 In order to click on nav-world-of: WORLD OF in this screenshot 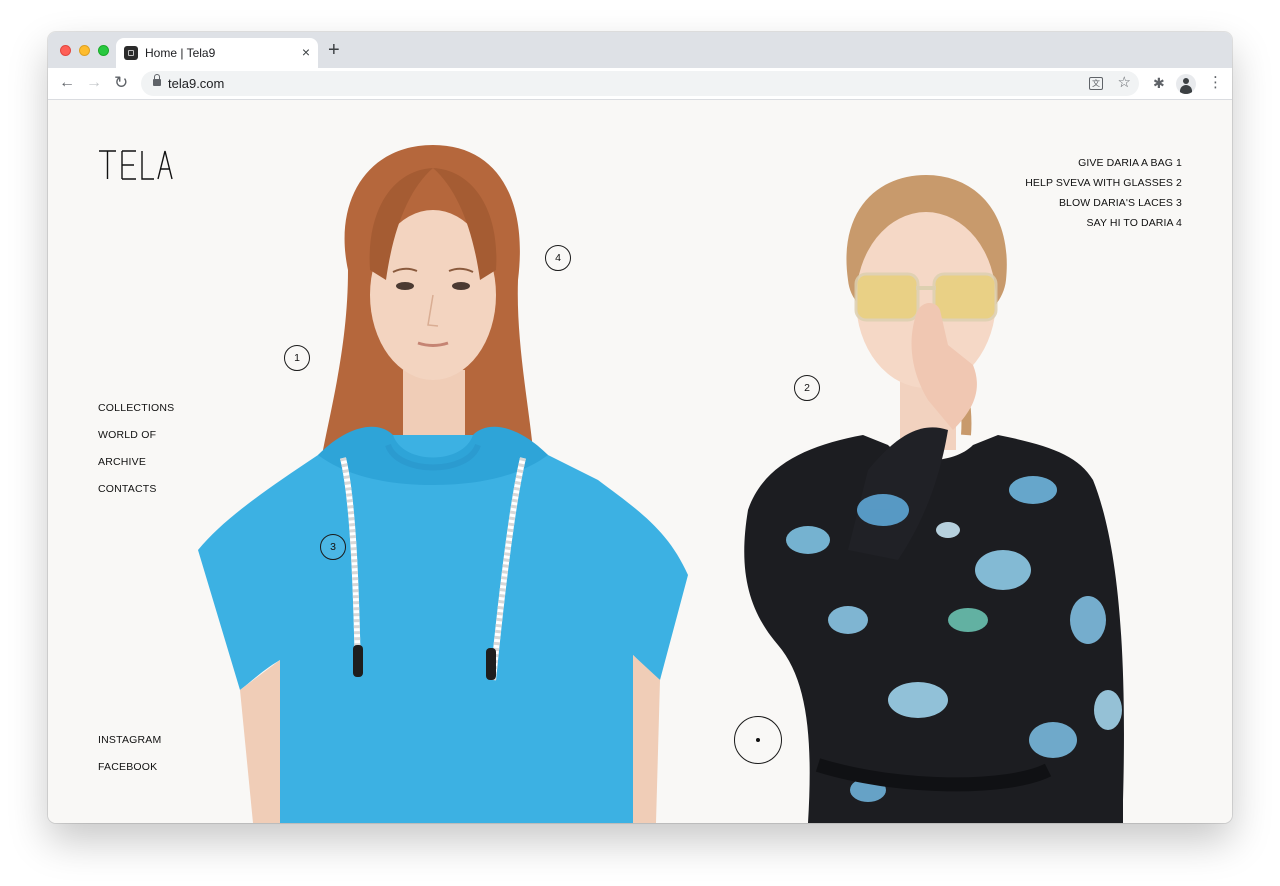, I will do `click(127, 435)`.